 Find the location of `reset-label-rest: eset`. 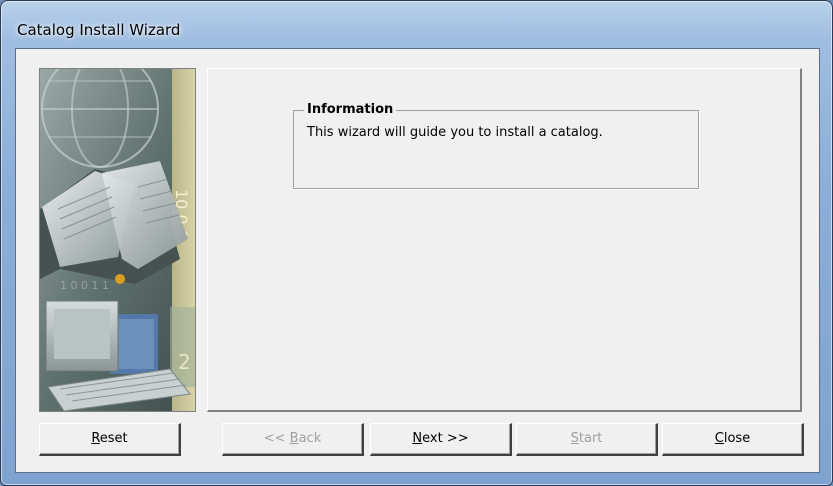

reset-label-rest: eset is located at coordinates (113, 438).